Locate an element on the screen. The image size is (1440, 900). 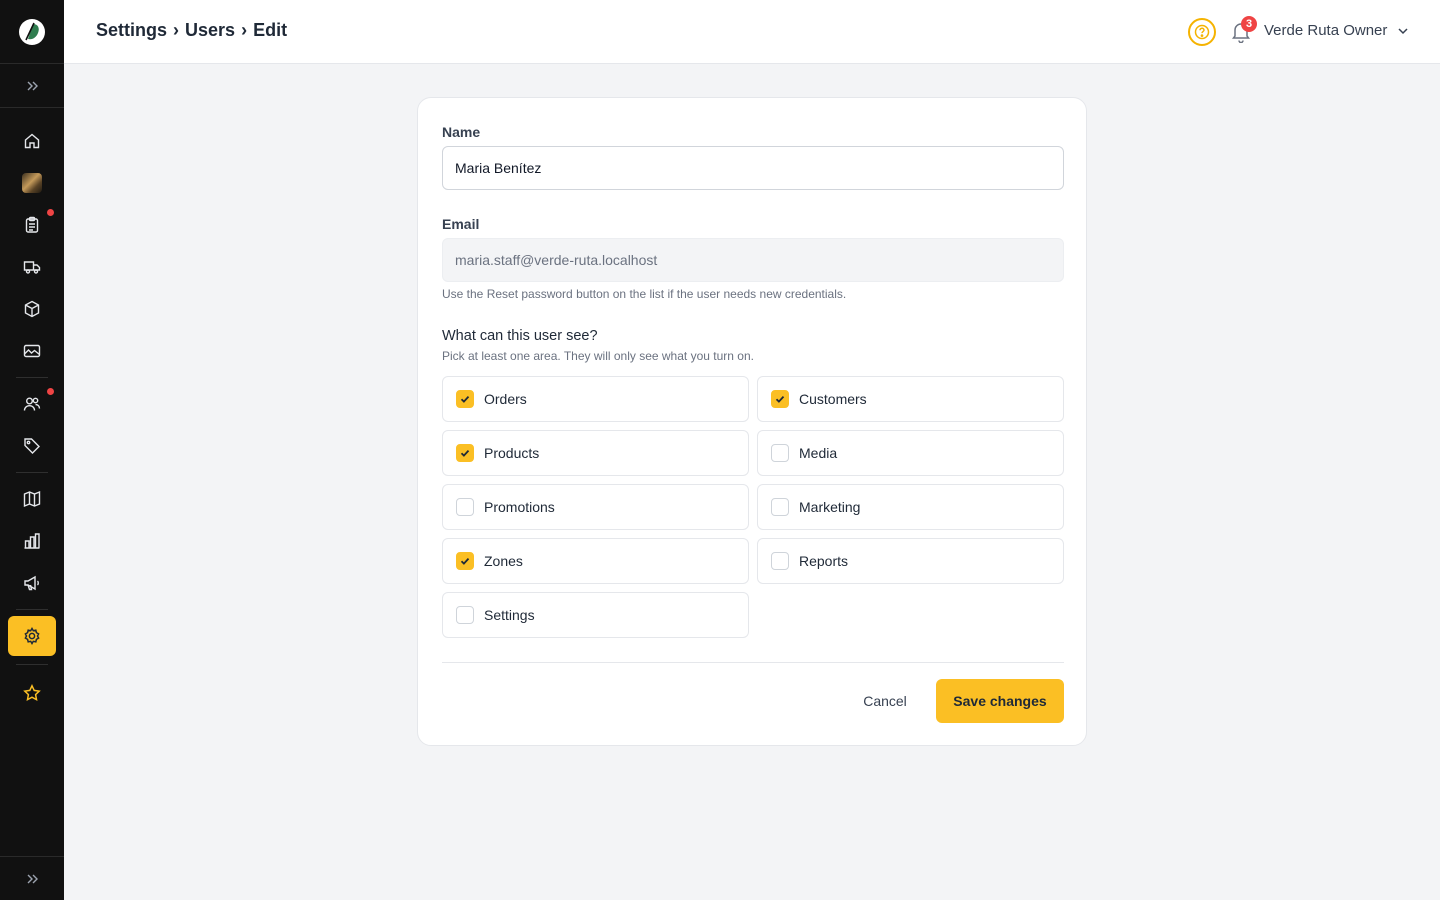
name-input: Maria Benítez is located at coordinates (753, 168).